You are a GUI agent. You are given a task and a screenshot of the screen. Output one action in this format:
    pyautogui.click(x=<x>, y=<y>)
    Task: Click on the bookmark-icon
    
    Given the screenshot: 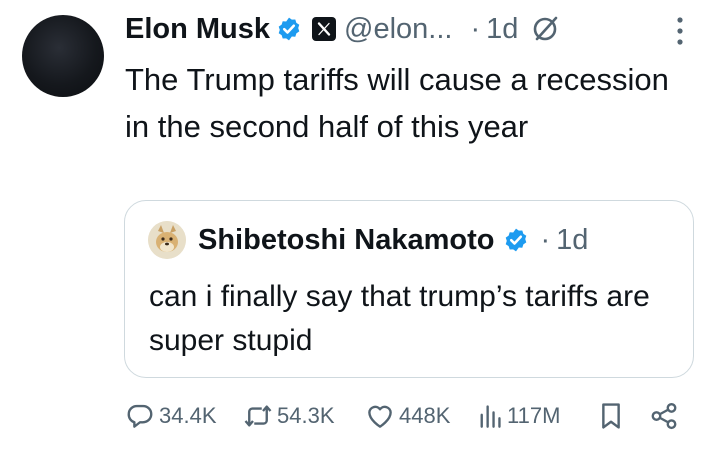 What is the action you would take?
    pyautogui.click(x=611, y=416)
    